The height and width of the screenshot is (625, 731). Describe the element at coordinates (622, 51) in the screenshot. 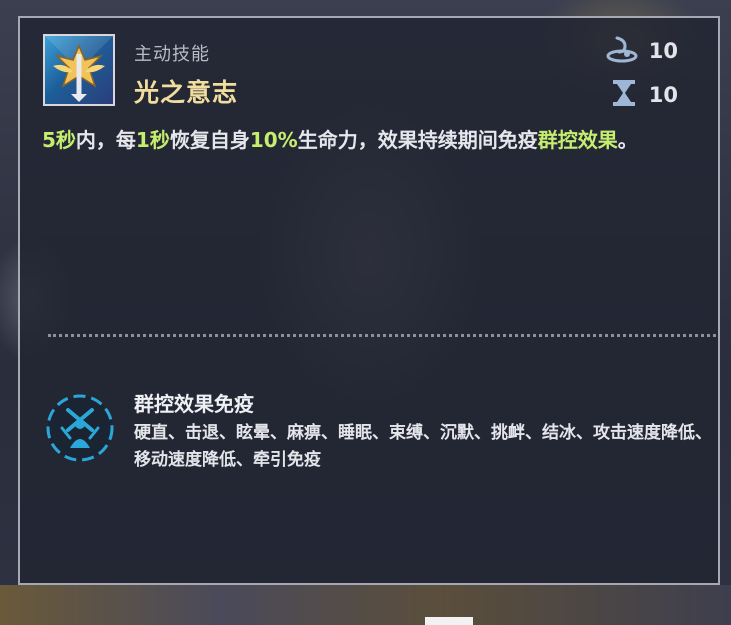

I see `energy-swirl-icon` at that location.